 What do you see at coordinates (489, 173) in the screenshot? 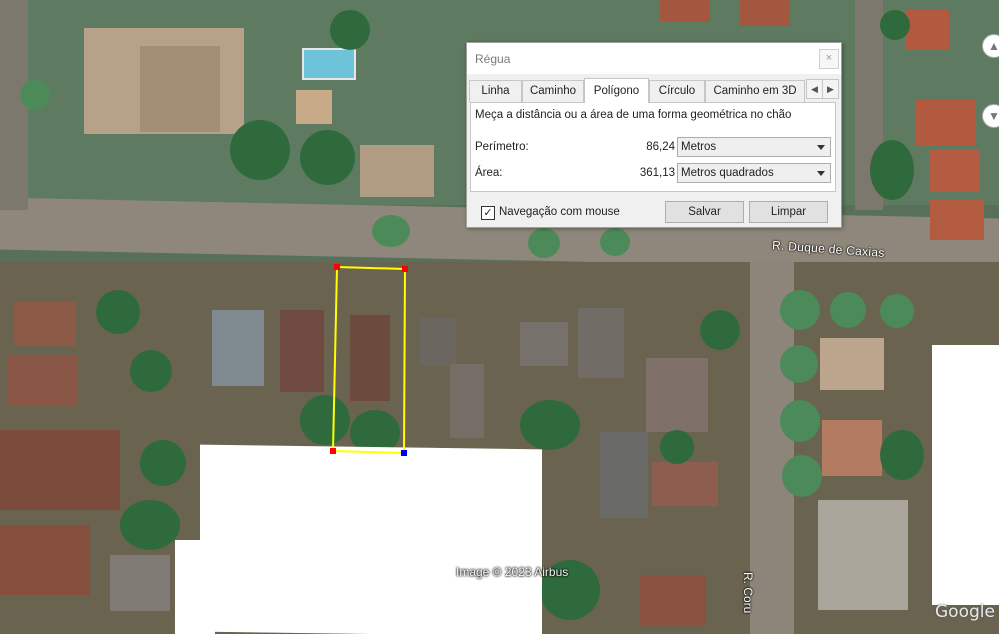
I see `area-label: Área:` at bounding box center [489, 173].